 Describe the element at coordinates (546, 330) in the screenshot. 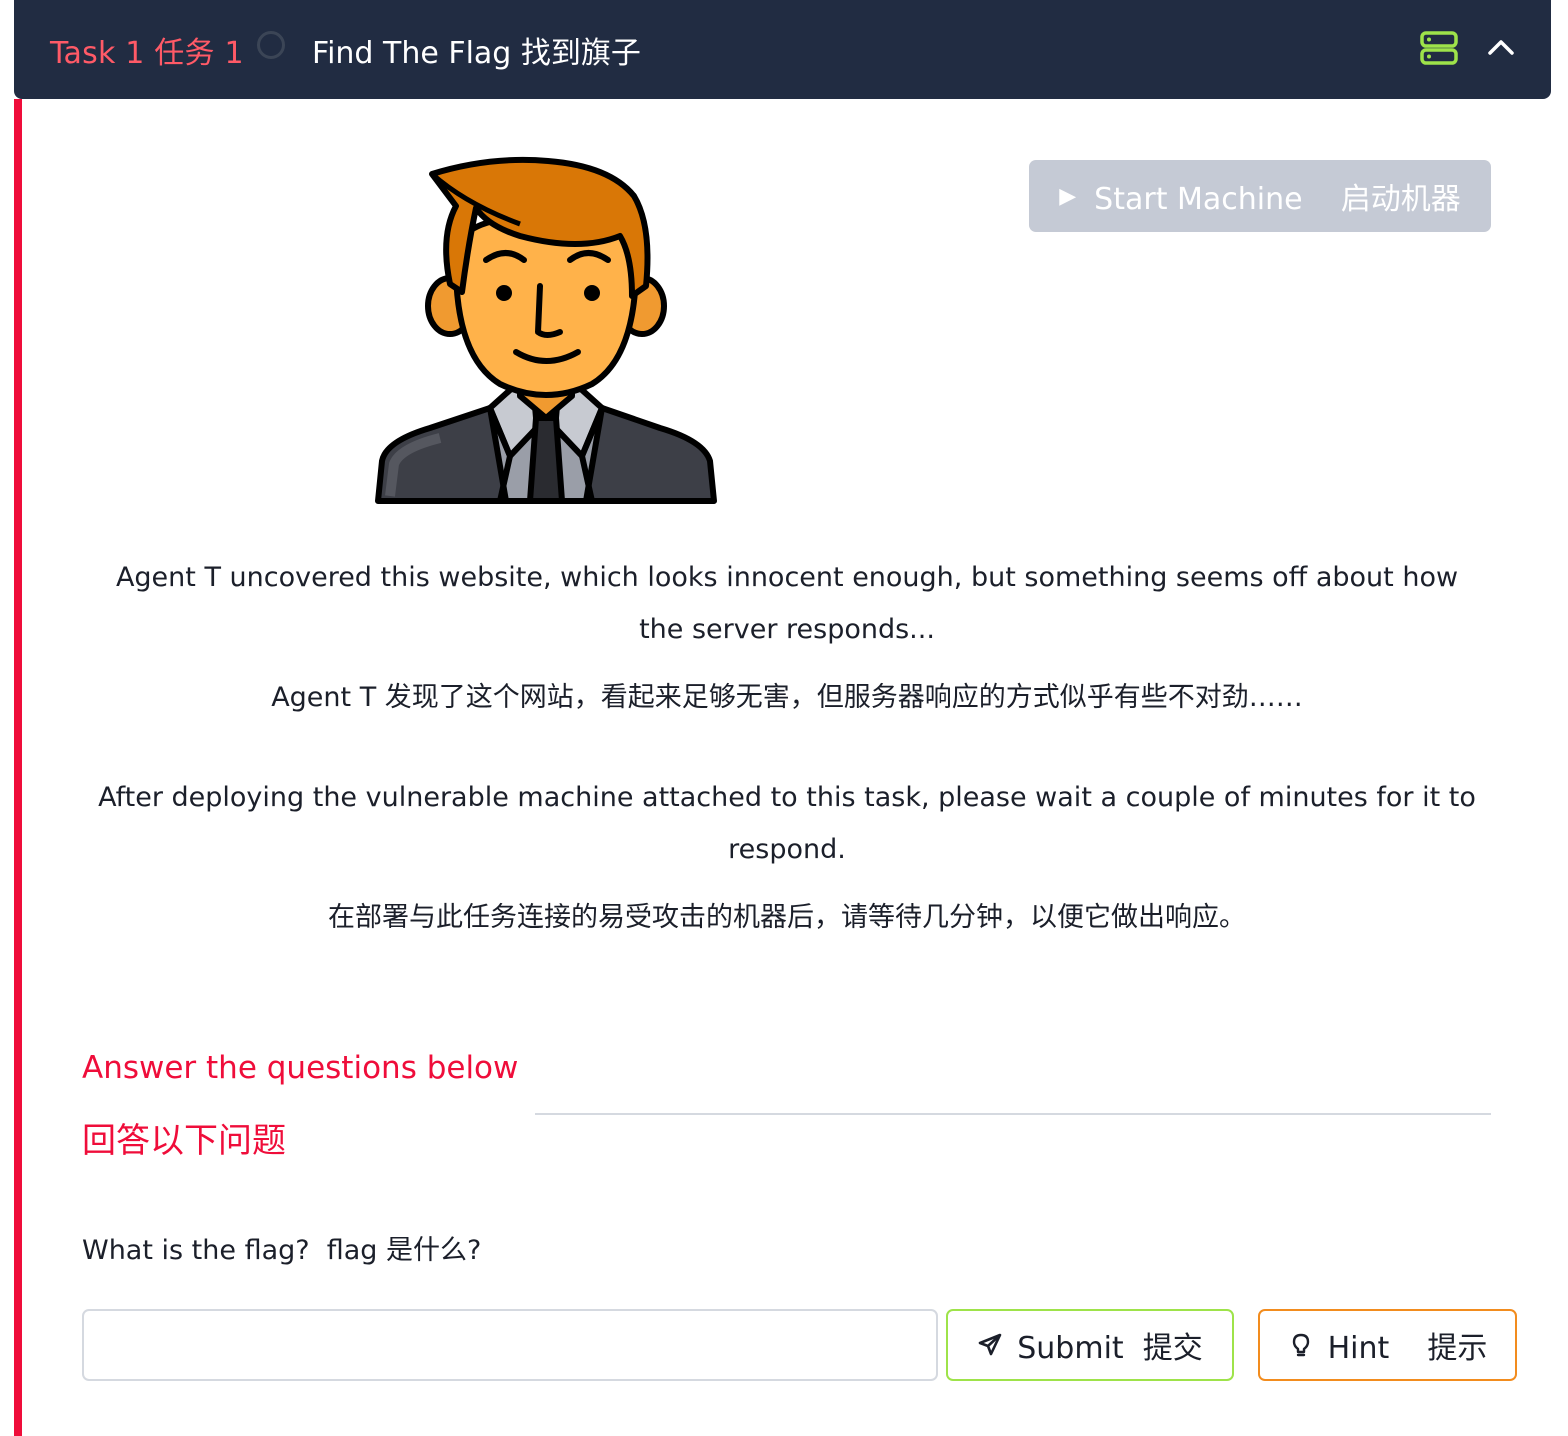

I see `agent-avatar-illustration` at that location.